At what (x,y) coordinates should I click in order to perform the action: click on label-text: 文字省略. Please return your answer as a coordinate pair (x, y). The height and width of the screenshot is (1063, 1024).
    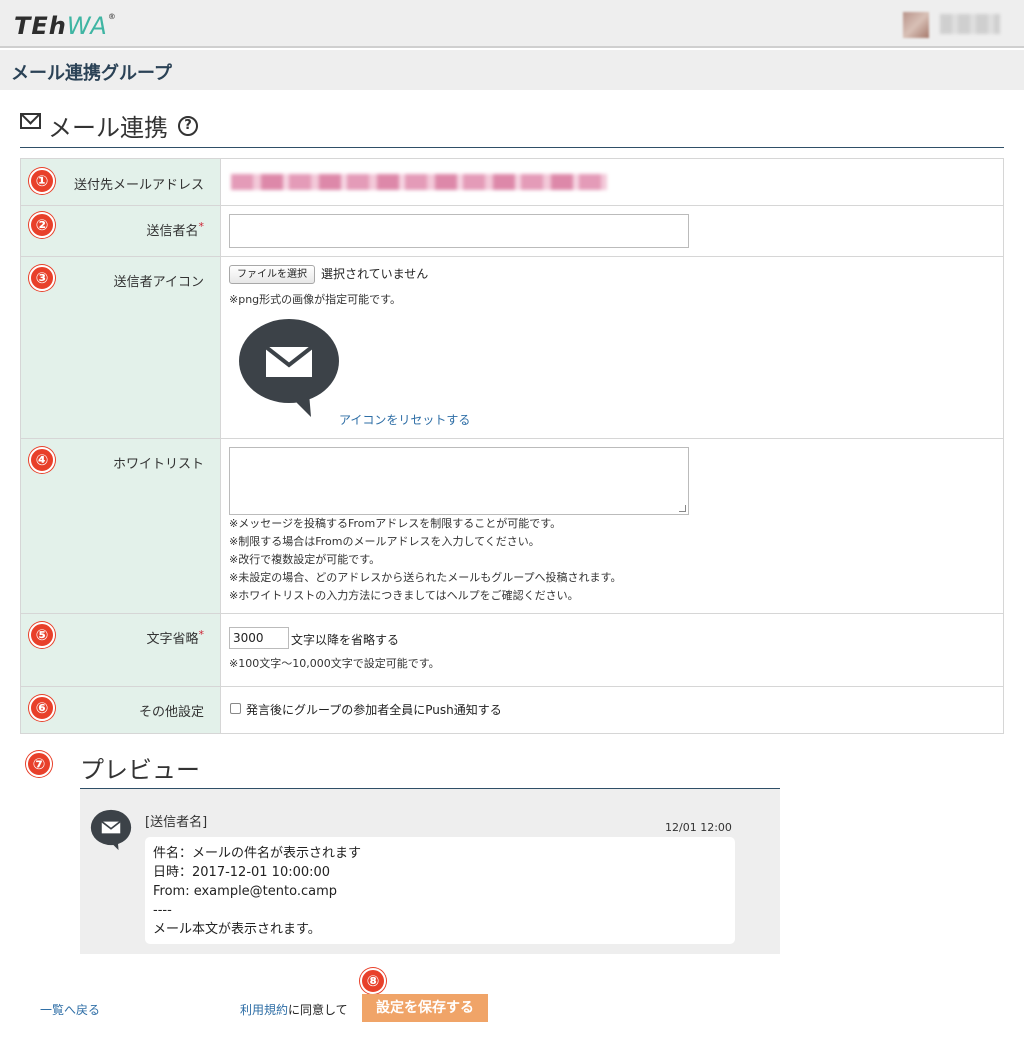
    Looking at the image, I should click on (172, 639).